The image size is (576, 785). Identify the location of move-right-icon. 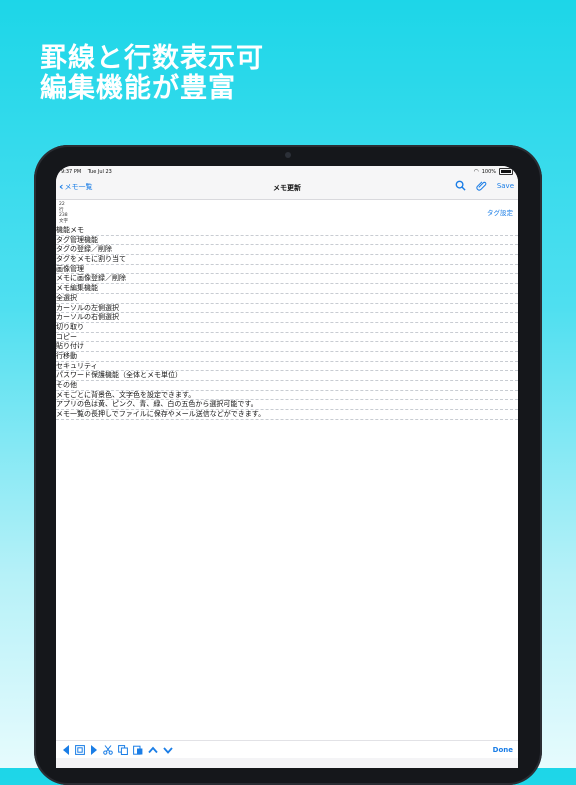
(94, 750).